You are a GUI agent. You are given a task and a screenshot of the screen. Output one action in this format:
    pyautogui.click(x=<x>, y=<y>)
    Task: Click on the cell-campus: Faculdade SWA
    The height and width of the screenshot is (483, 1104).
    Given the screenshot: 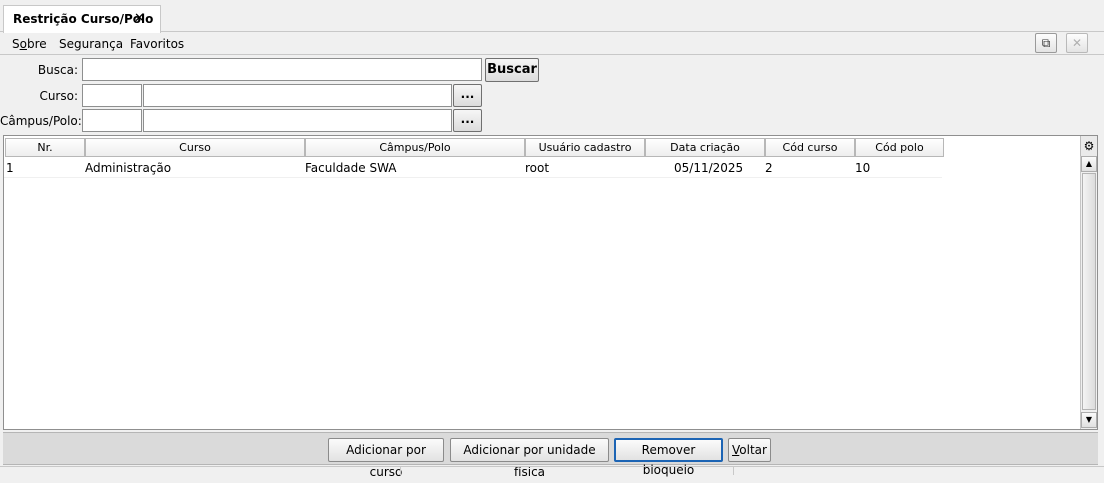 What is the action you would take?
    pyautogui.click(x=351, y=168)
    